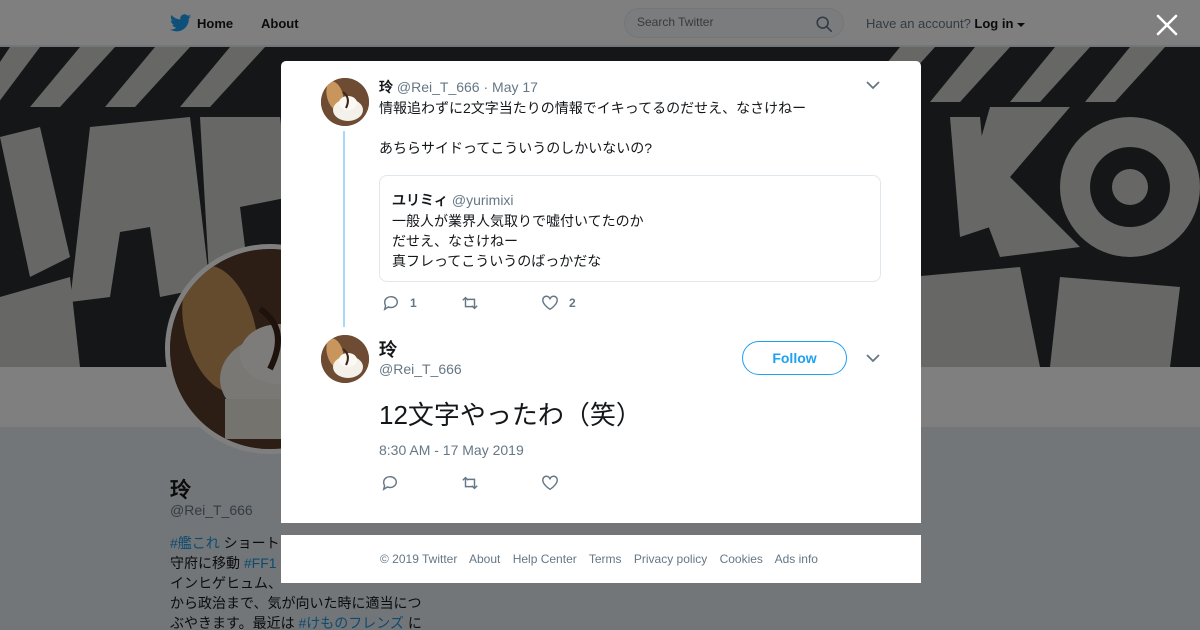 The width and height of the screenshot is (1200, 630). Describe the element at coordinates (413, 303) in the screenshot. I see `reply-count: 1` at that location.